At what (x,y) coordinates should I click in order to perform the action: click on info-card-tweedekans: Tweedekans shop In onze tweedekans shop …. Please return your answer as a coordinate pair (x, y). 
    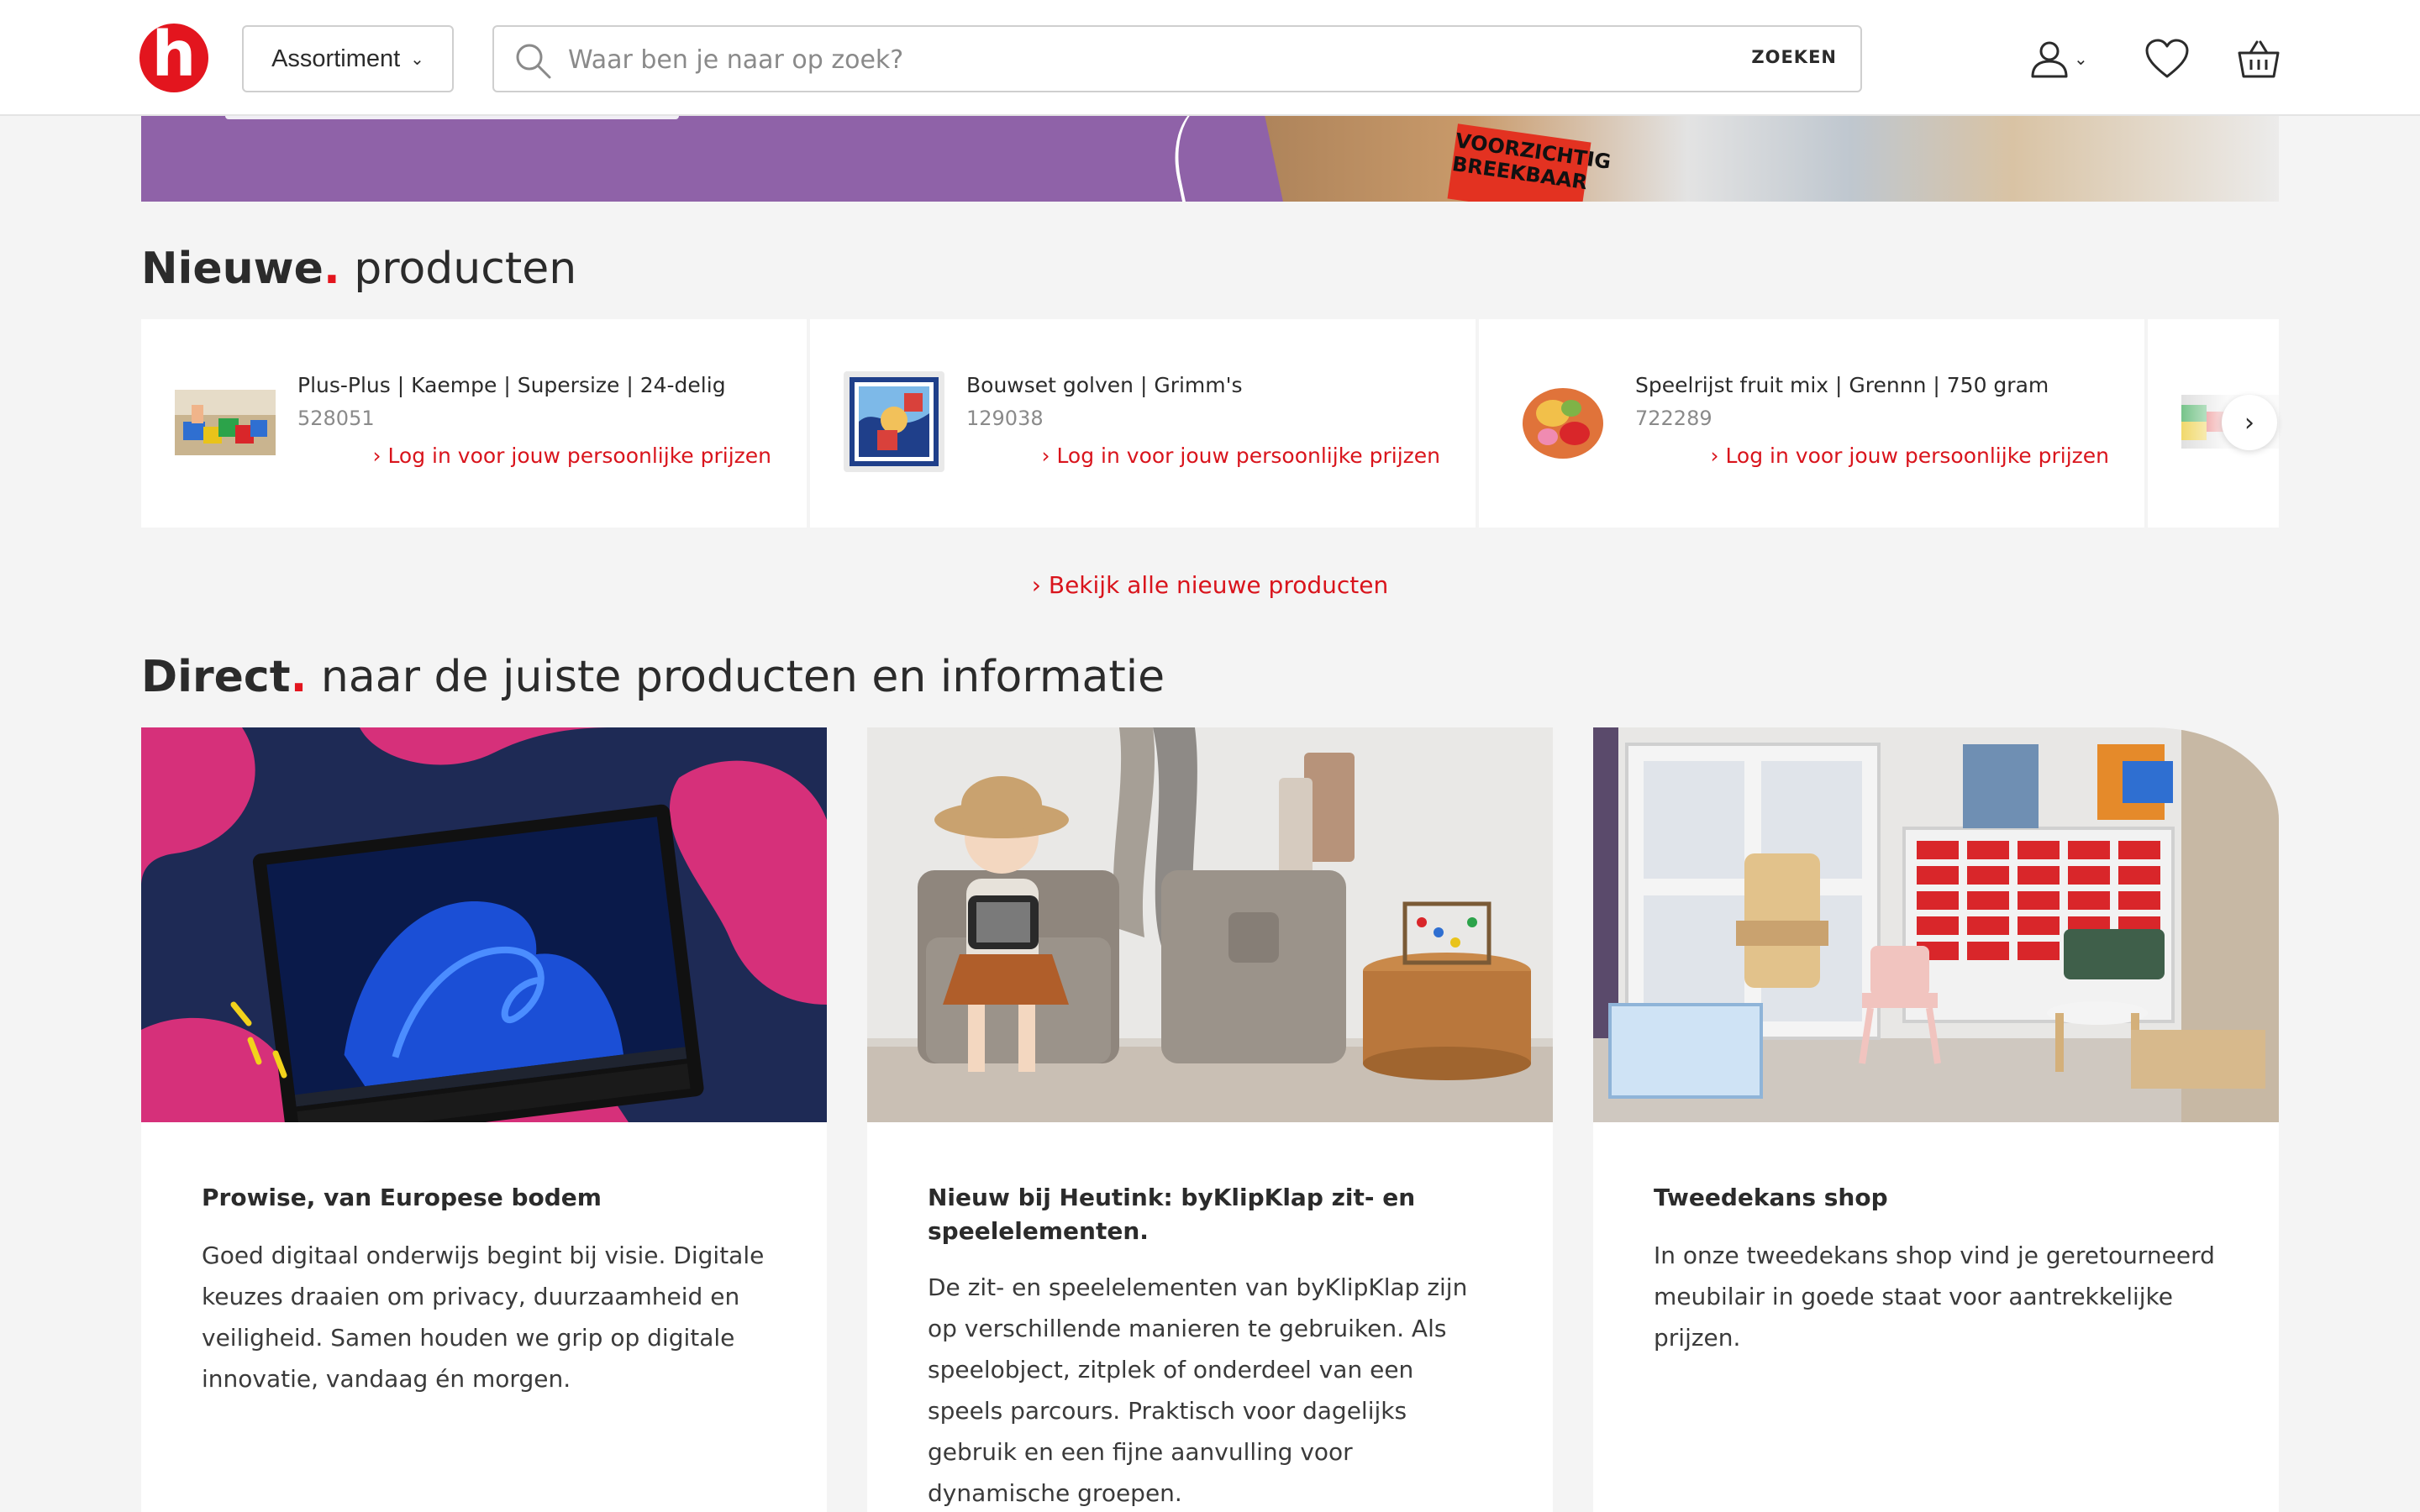
    Looking at the image, I should click on (1936, 1119).